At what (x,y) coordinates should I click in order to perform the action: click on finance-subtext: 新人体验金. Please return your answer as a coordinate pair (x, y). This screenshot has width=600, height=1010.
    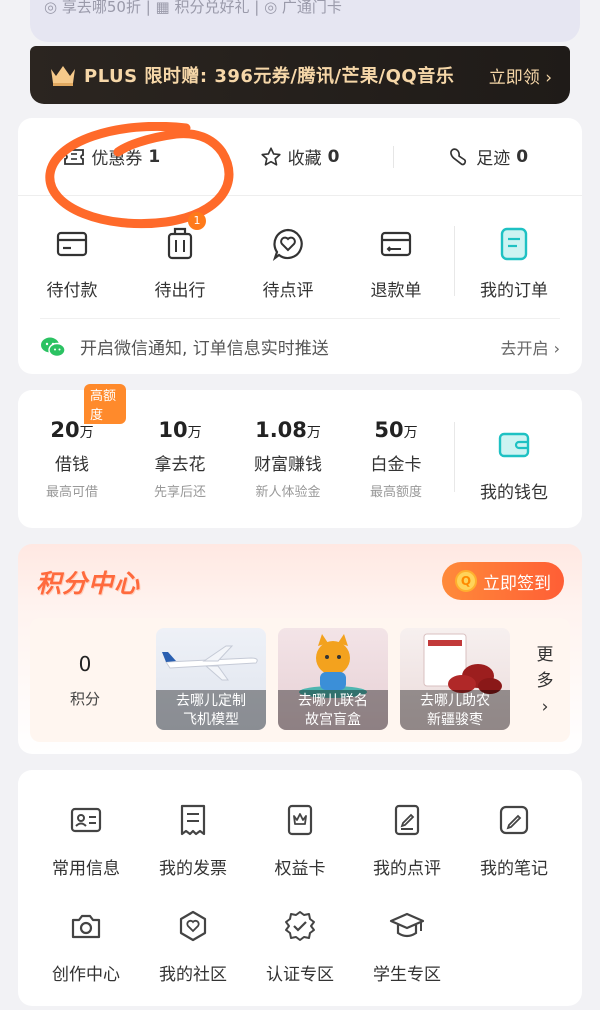
    Looking at the image, I should click on (288, 492).